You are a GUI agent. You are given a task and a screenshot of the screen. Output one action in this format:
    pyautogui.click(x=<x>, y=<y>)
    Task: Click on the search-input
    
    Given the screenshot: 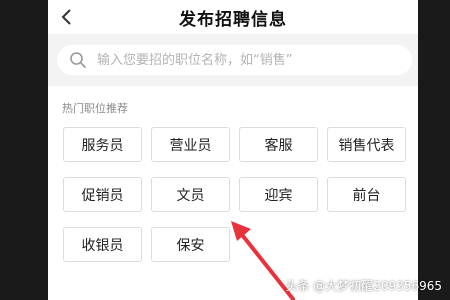 What is the action you would take?
    pyautogui.click(x=247, y=60)
    